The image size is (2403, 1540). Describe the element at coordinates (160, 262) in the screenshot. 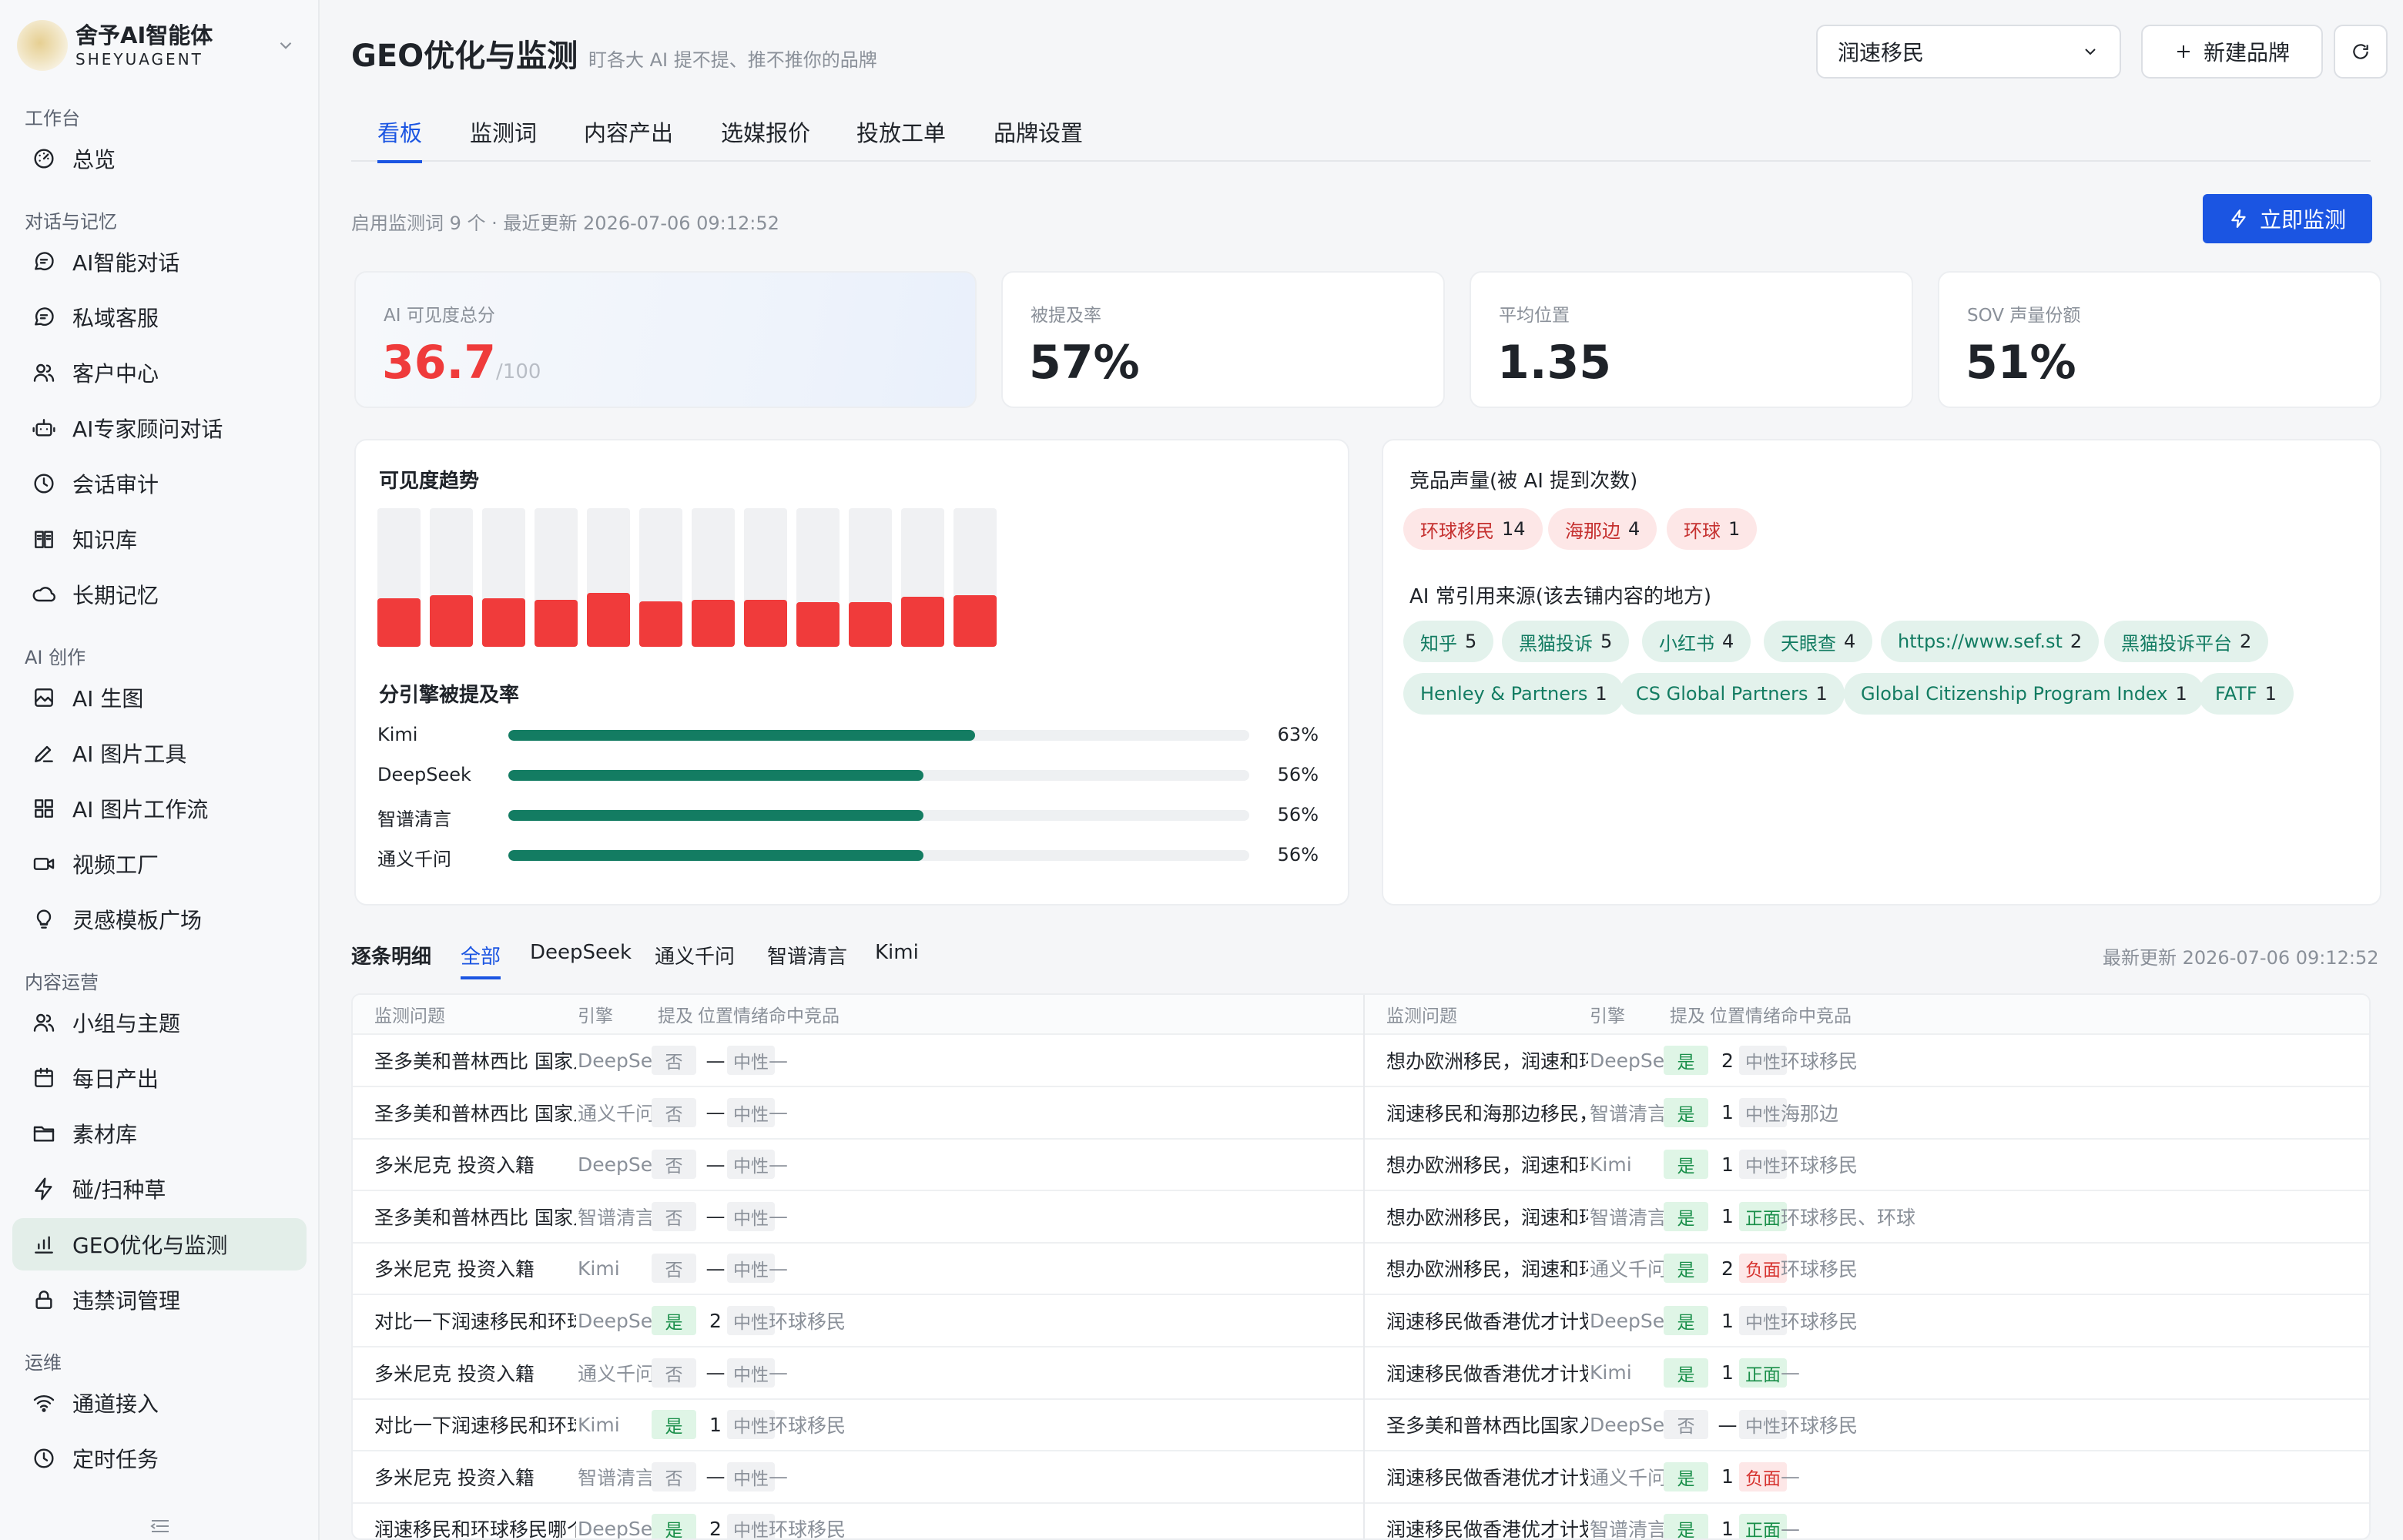

I see `sidebar-item-1-0: AI智能对话` at that location.